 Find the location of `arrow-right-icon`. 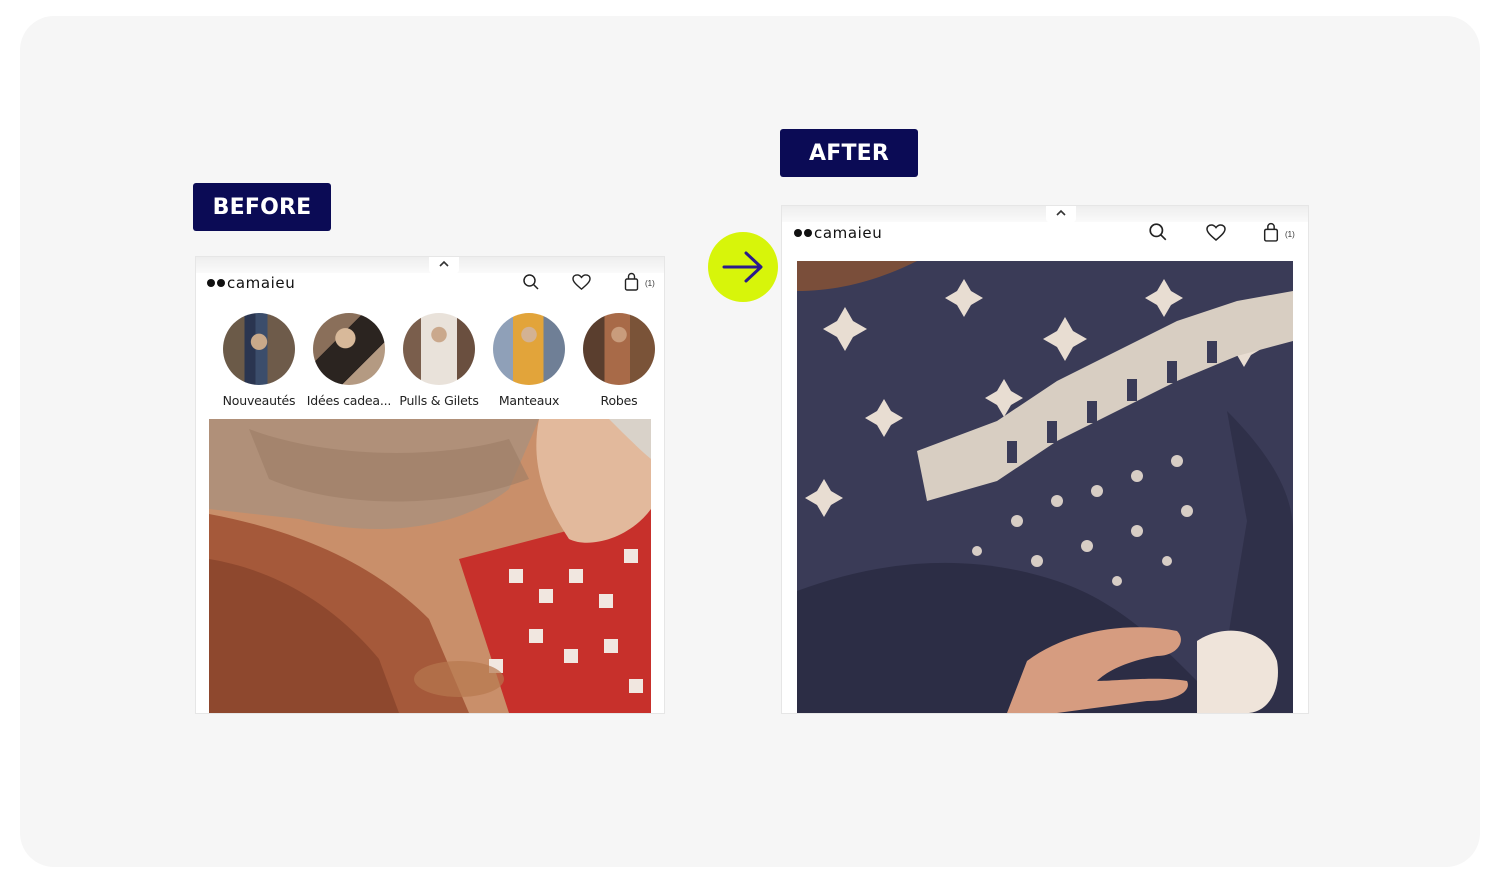

arrow-right-icon is located at coordinates (743, 267).